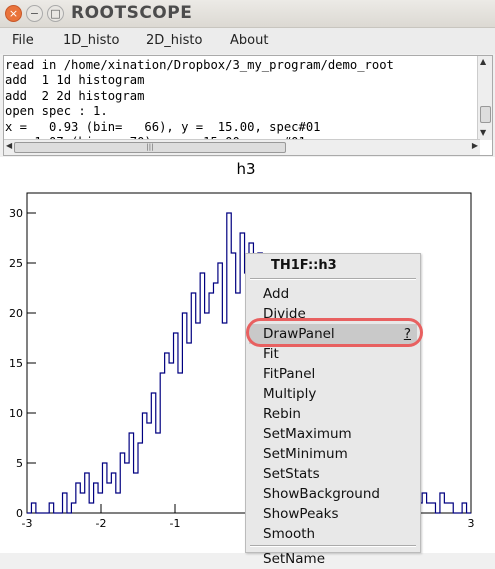  I want to click on console-line: x = 0.93 (bin= 66), y = 15.00, spec#01, so click(163, 126).